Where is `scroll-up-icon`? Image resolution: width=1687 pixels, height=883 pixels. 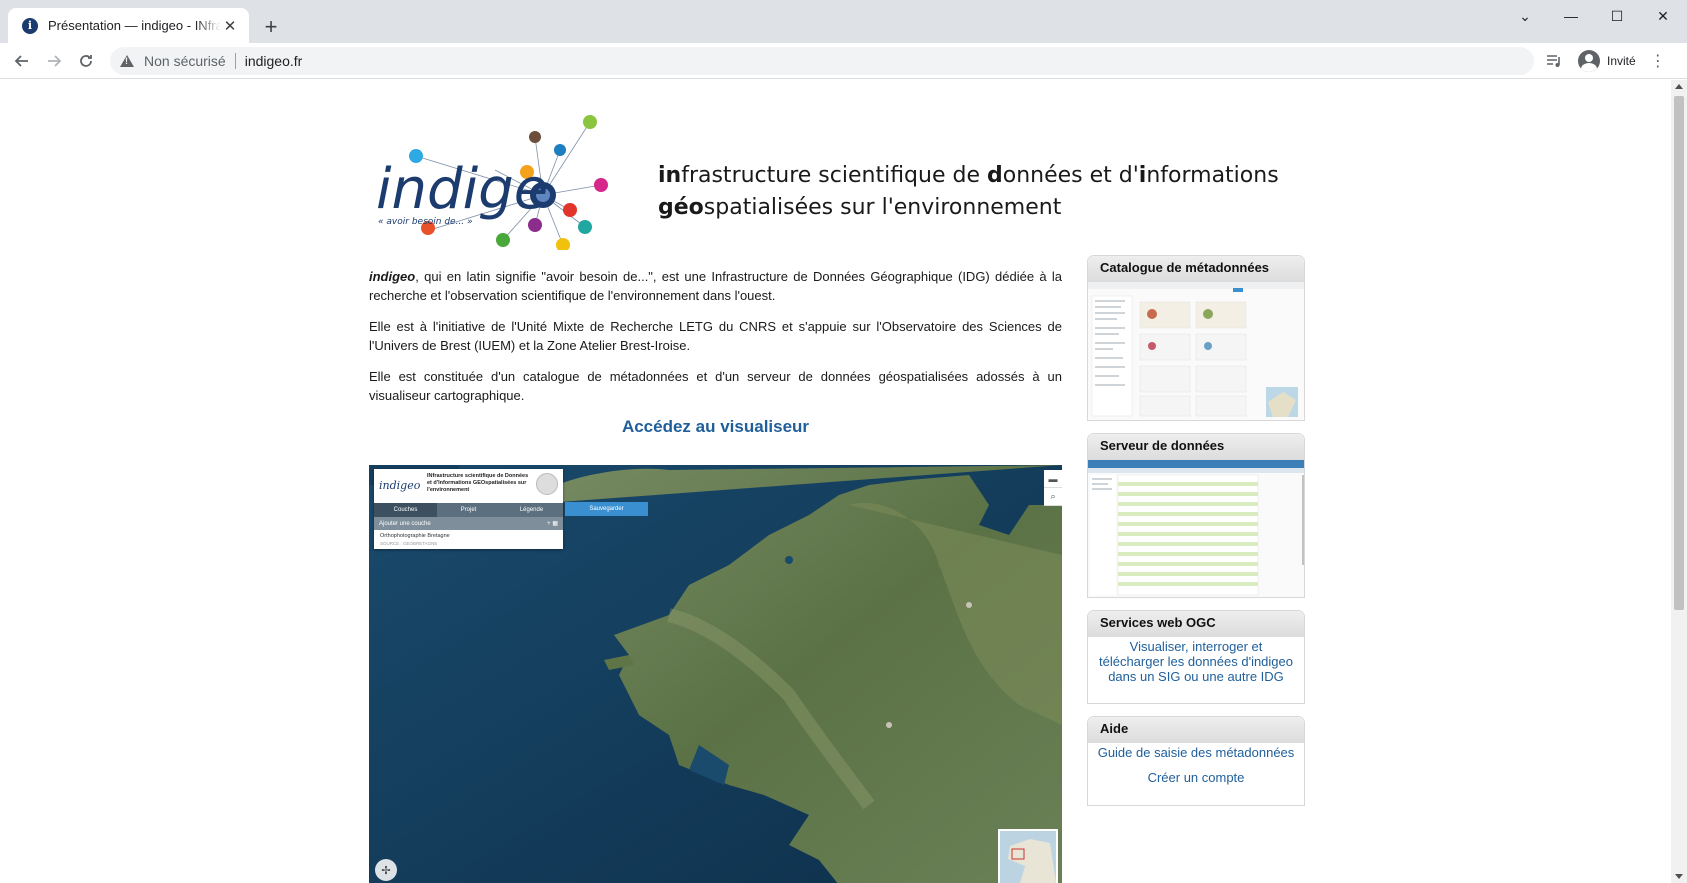
scroll-up-icon is located at coordinates (1679, 86).